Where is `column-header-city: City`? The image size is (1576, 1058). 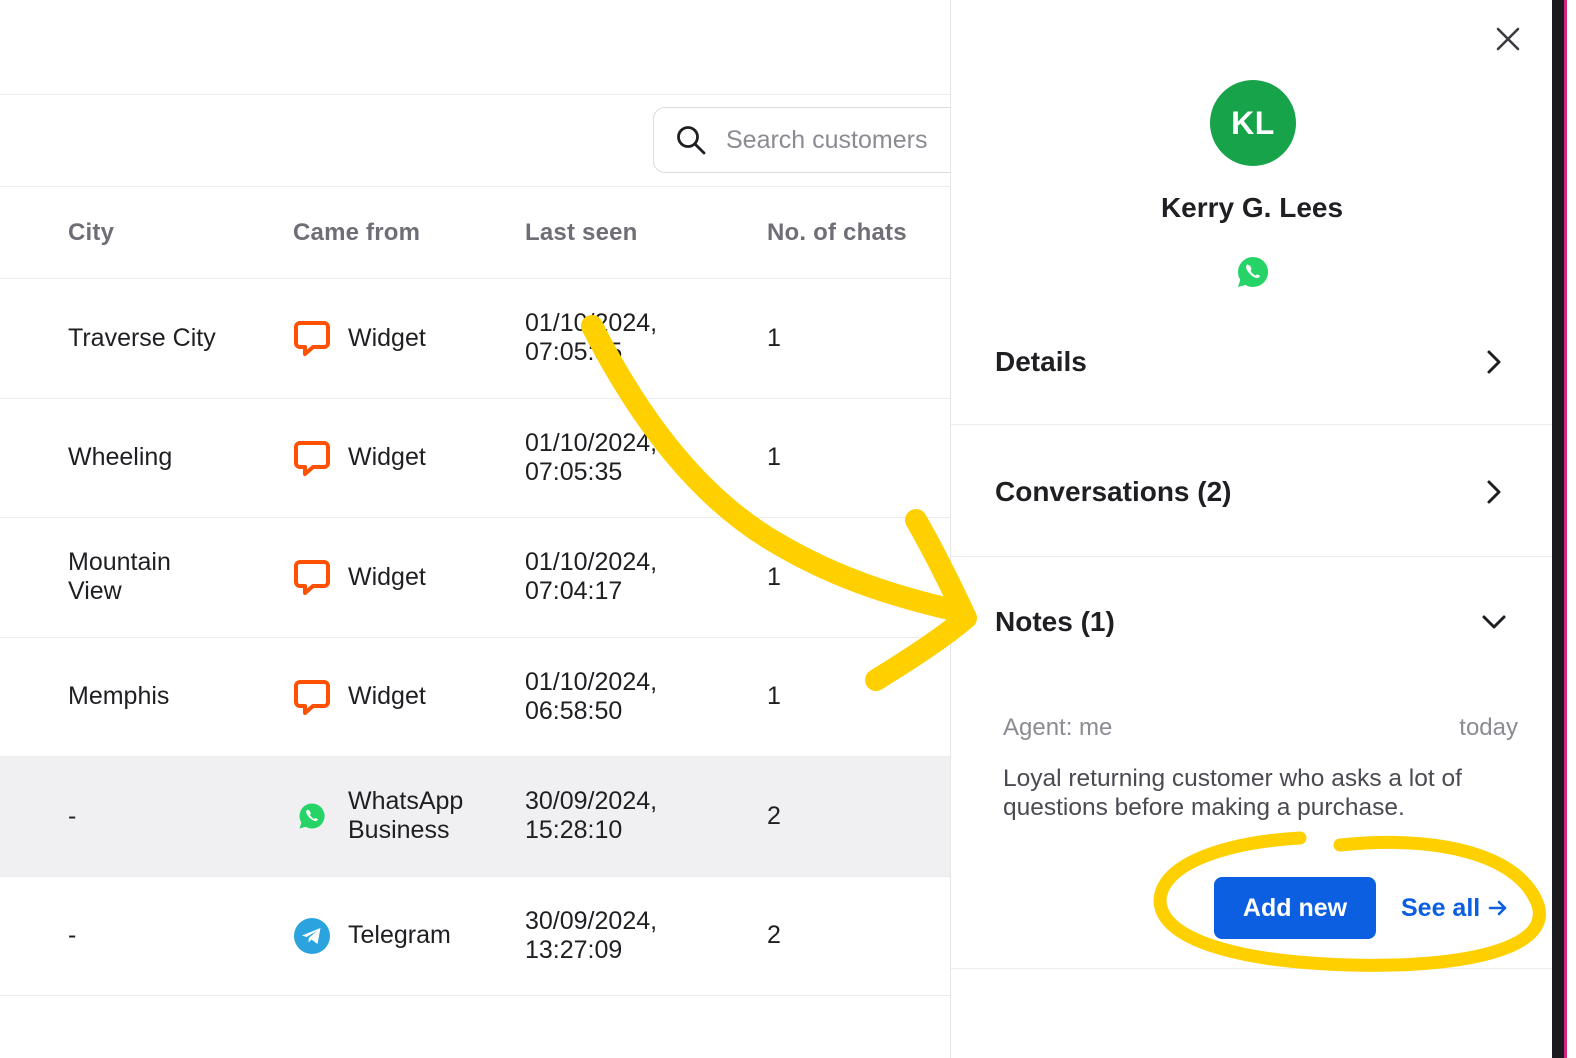 column-header-city: City is located at coordinates (173, 233).